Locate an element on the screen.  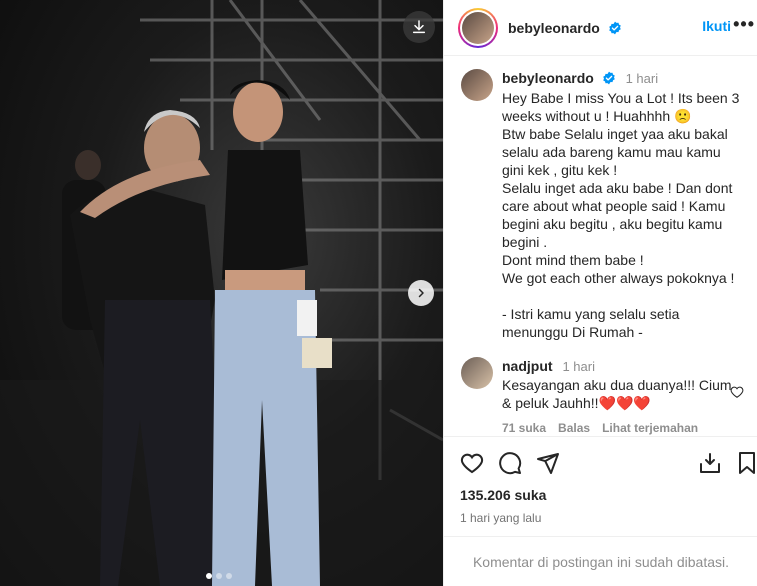
save-to-collection-button is located at coordinates (710, 465).